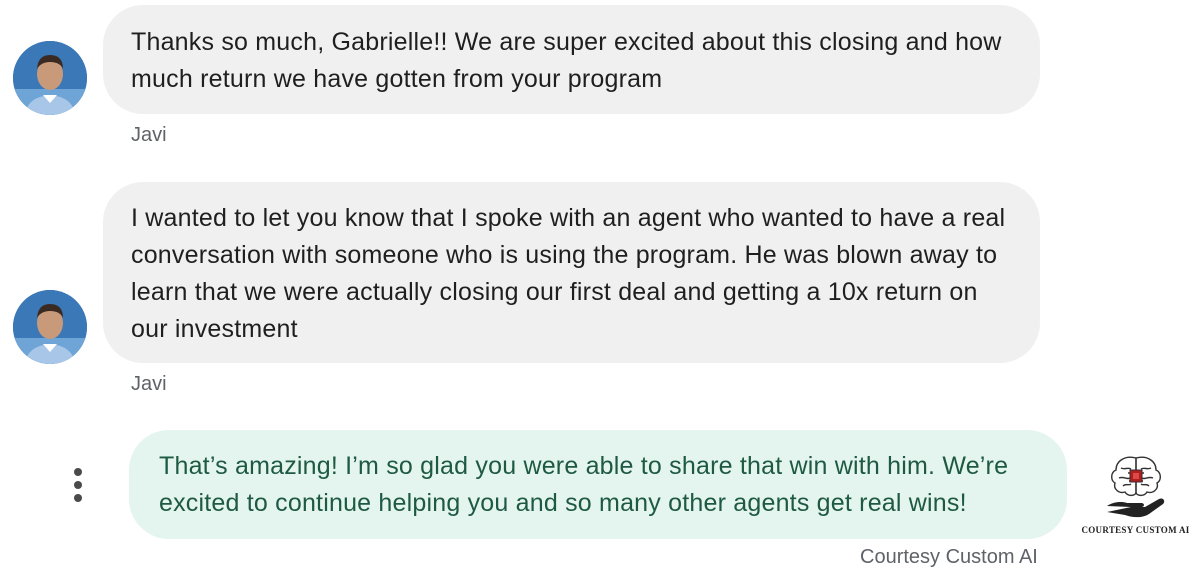 This screenshot has width=1200, height=576. What do you see at coordinates (78, 485) in the screenshot?
I see `more-vertical-icon` at bounding box center [78, 485].